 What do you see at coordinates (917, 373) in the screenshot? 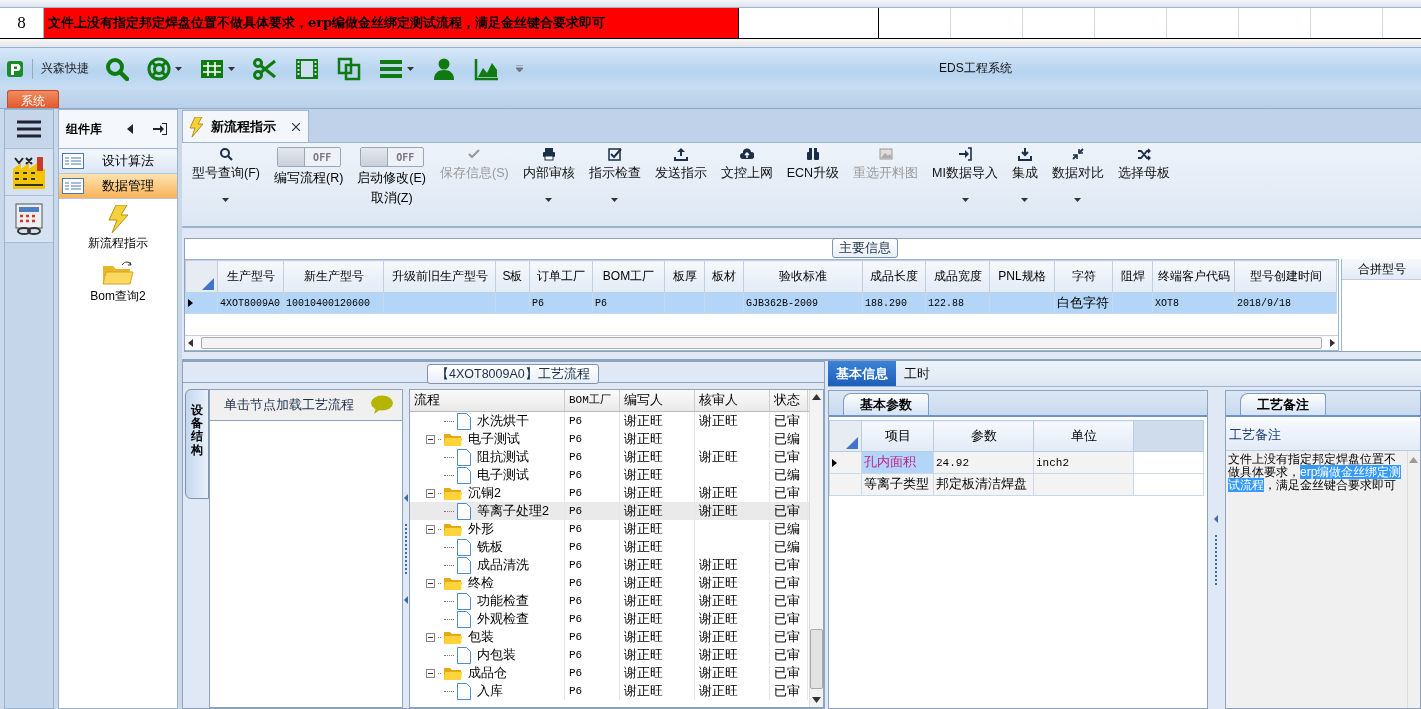
I see `tab: 工时` at bounding box center [917, 373].